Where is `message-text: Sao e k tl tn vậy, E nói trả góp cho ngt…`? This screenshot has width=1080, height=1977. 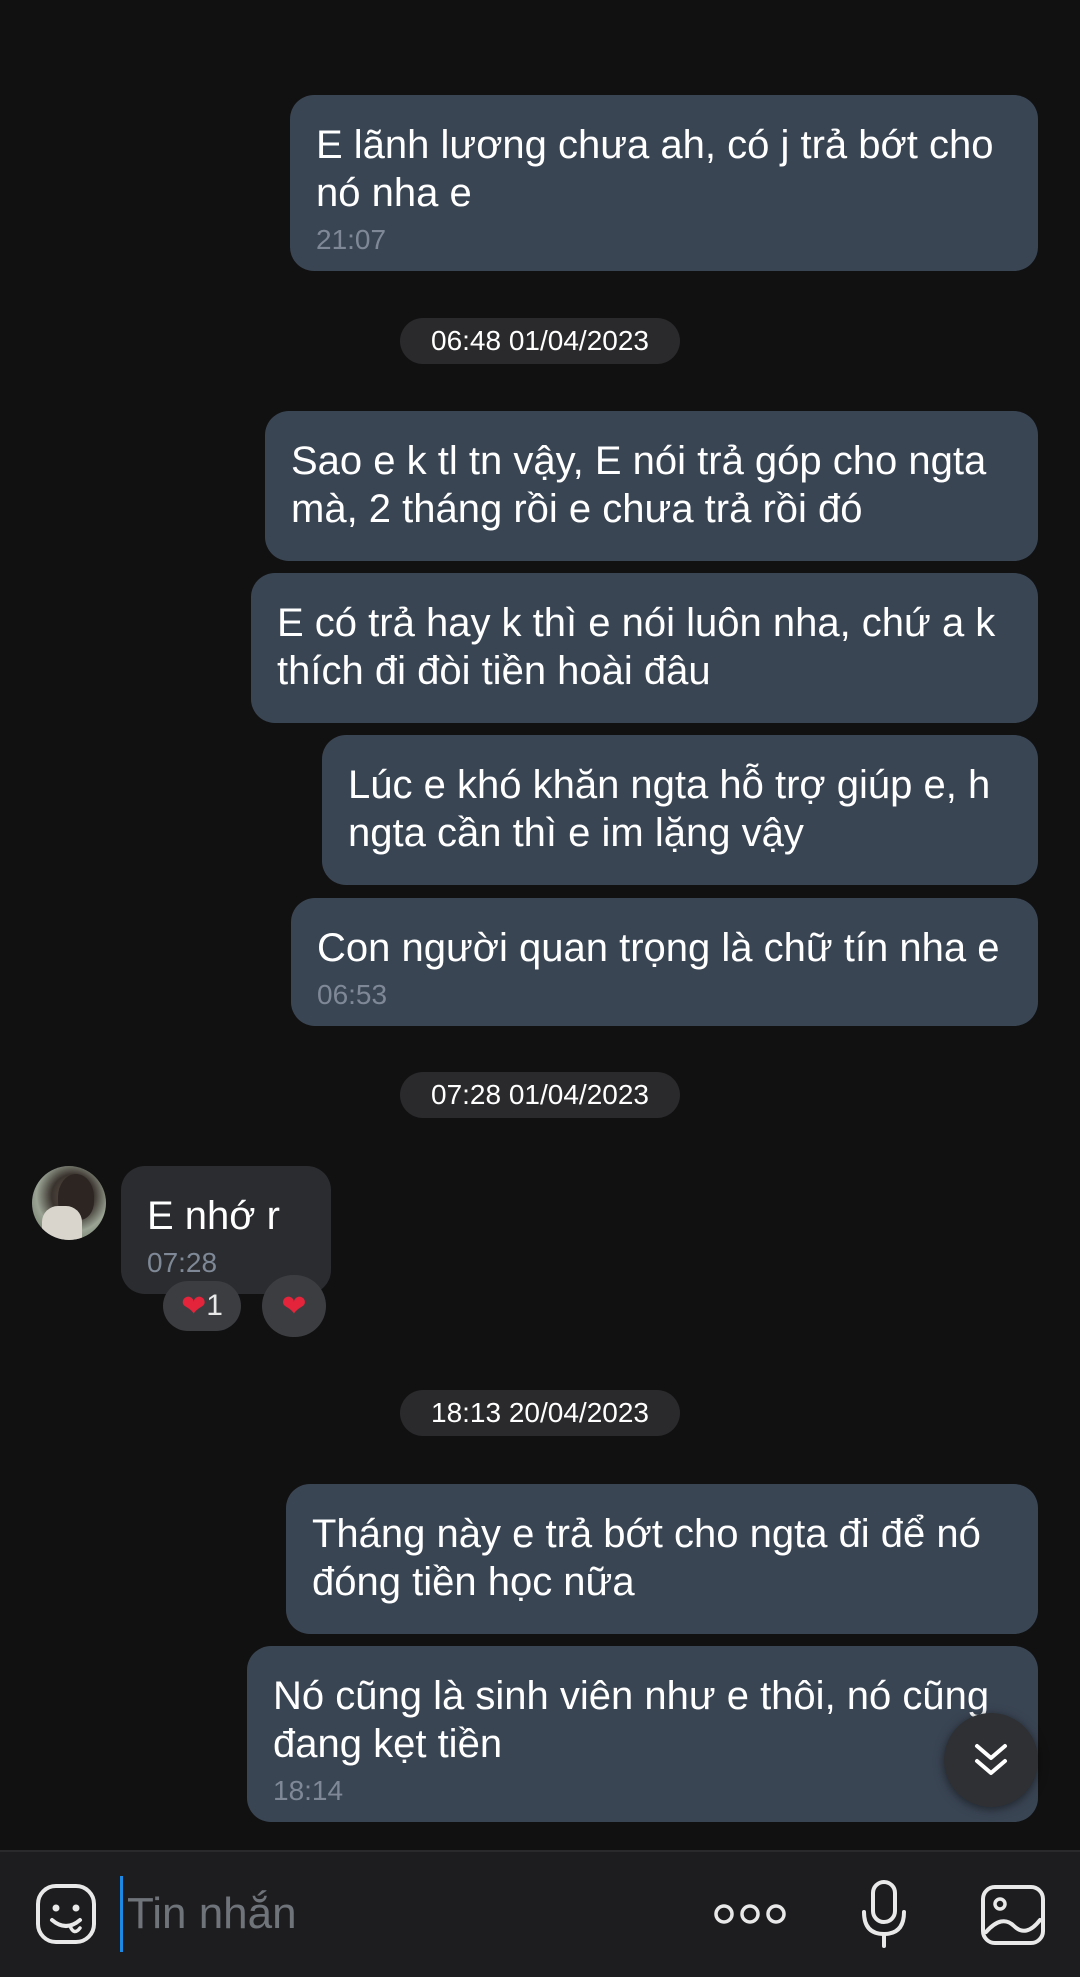
message-text: Sao e k tl tn vậy, E nói trả góp cho ngt… is located at coordinates (639, 485).